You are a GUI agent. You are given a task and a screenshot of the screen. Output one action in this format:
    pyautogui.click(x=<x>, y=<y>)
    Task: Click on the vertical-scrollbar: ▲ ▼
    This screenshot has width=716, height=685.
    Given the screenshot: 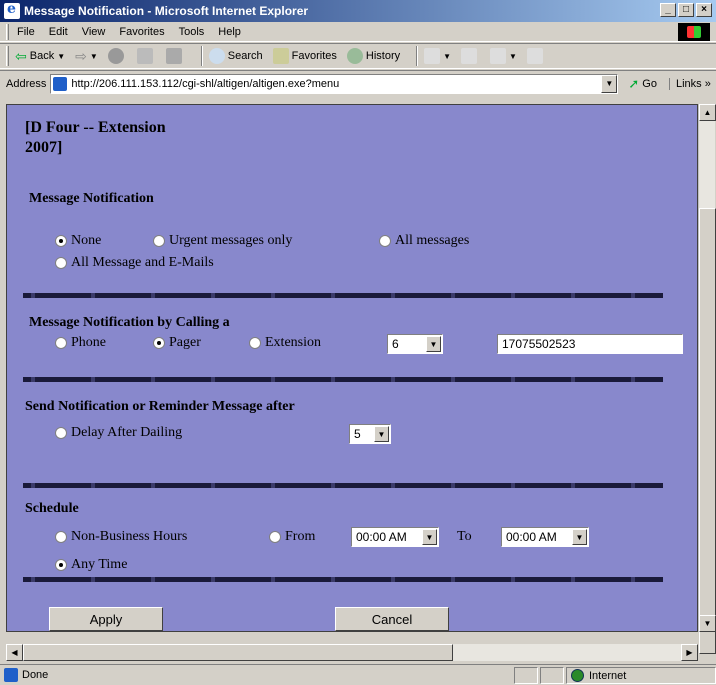 What is the action you would take?
    pyautogui.click(x=707, y=379)
    